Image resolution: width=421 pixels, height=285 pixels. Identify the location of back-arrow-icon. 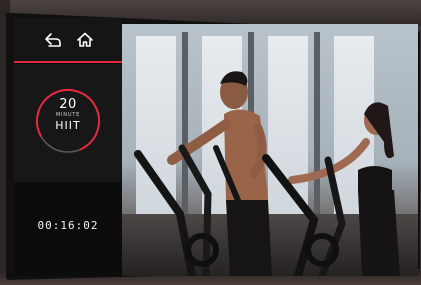
(53, 40).